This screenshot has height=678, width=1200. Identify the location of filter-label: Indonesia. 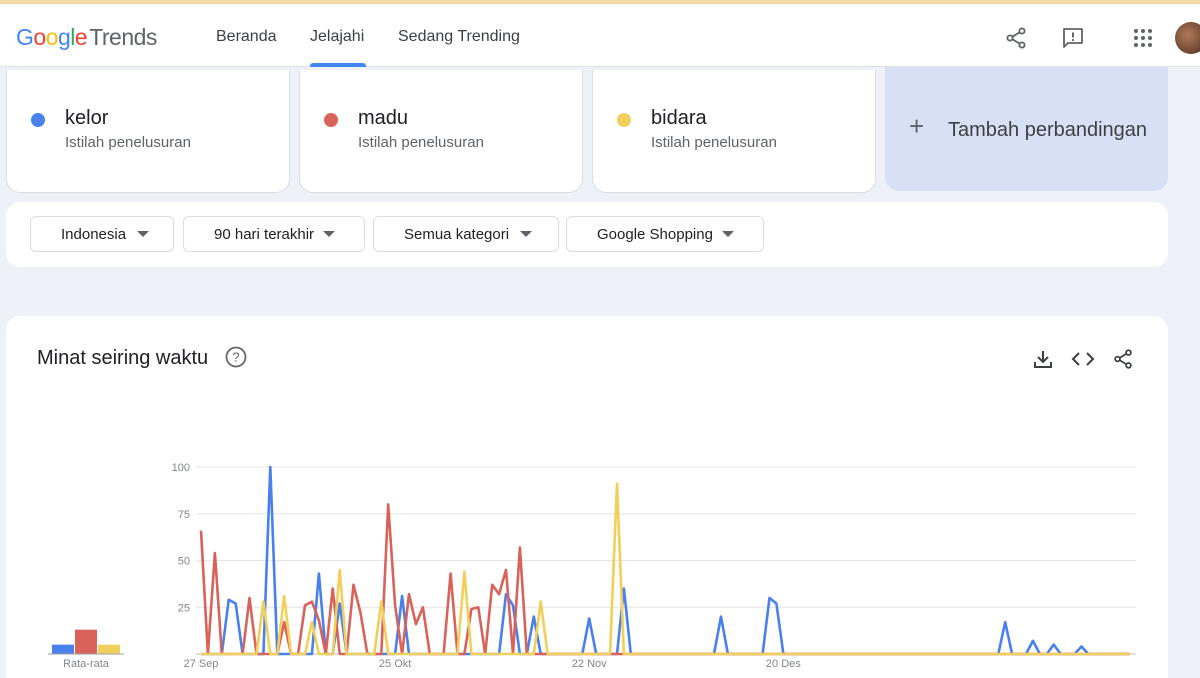
(94, 234).